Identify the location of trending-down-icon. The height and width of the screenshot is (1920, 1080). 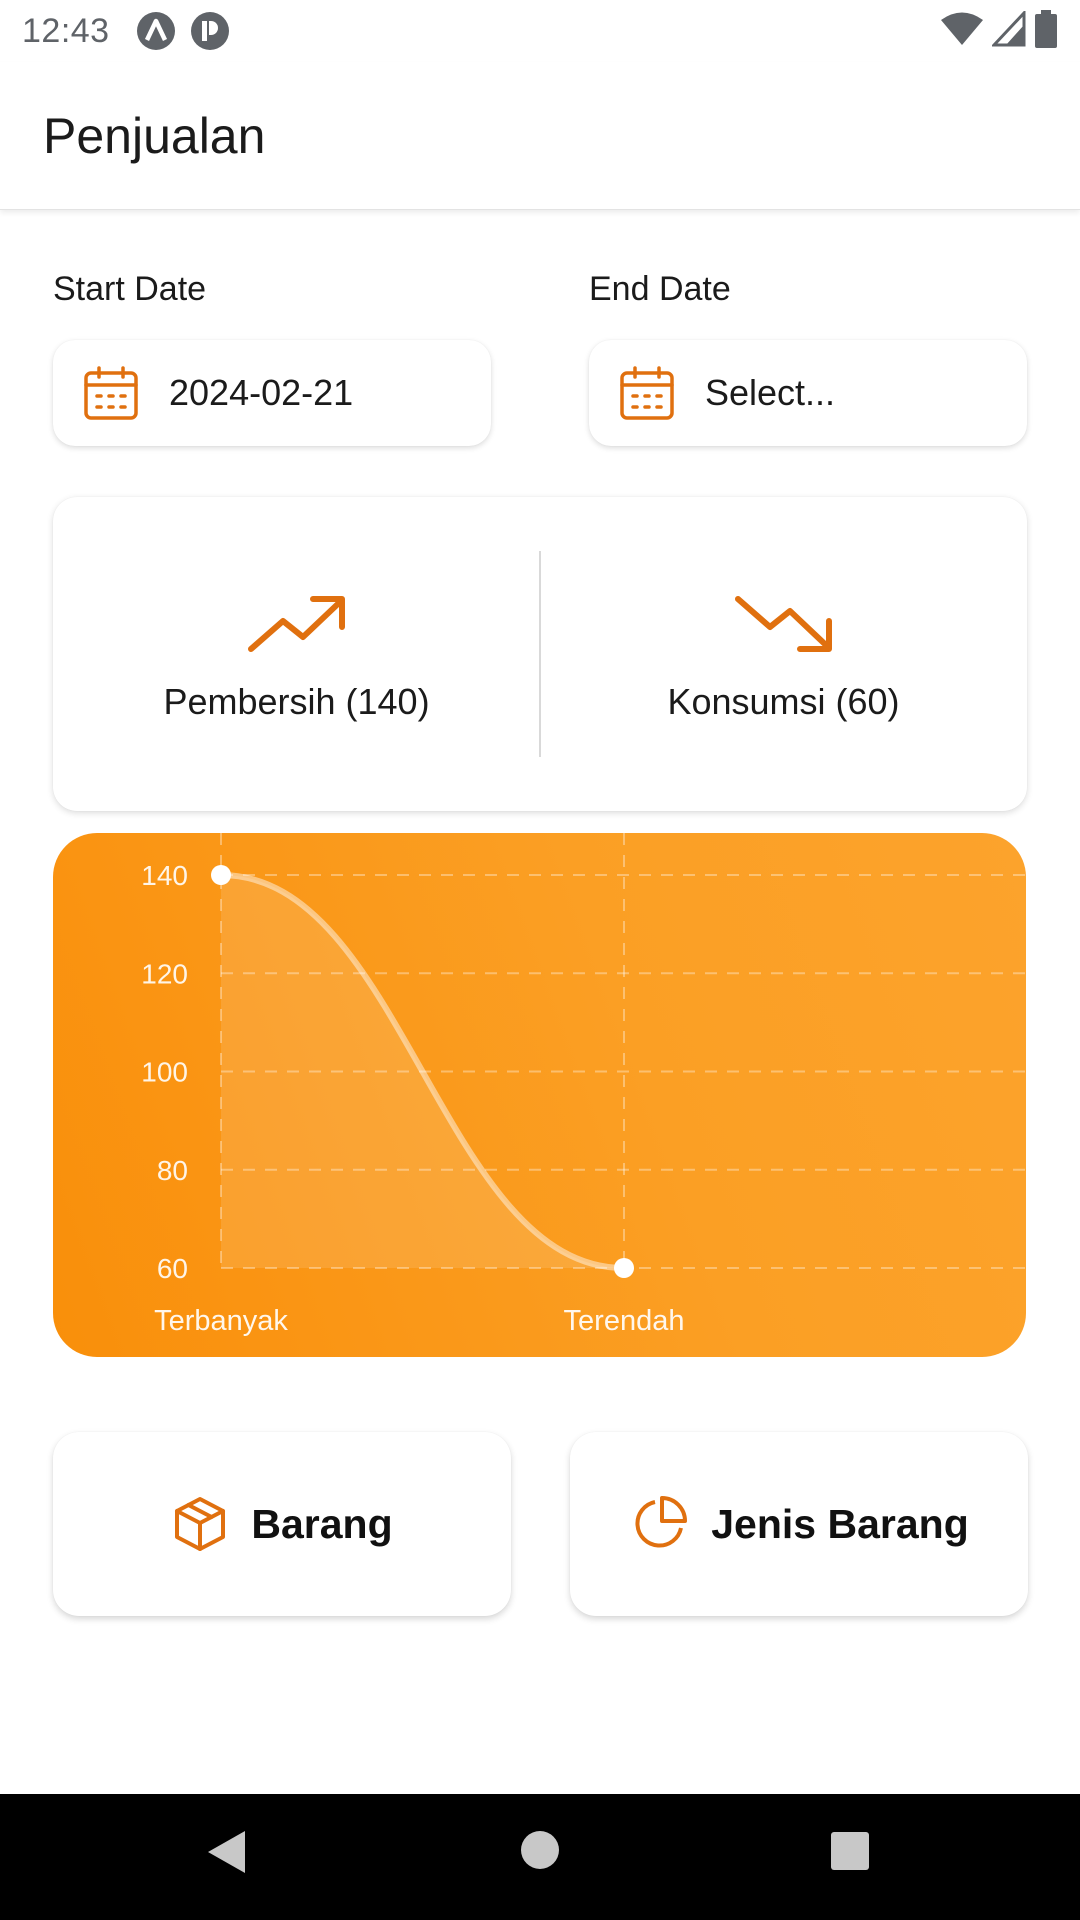
(784, 624).